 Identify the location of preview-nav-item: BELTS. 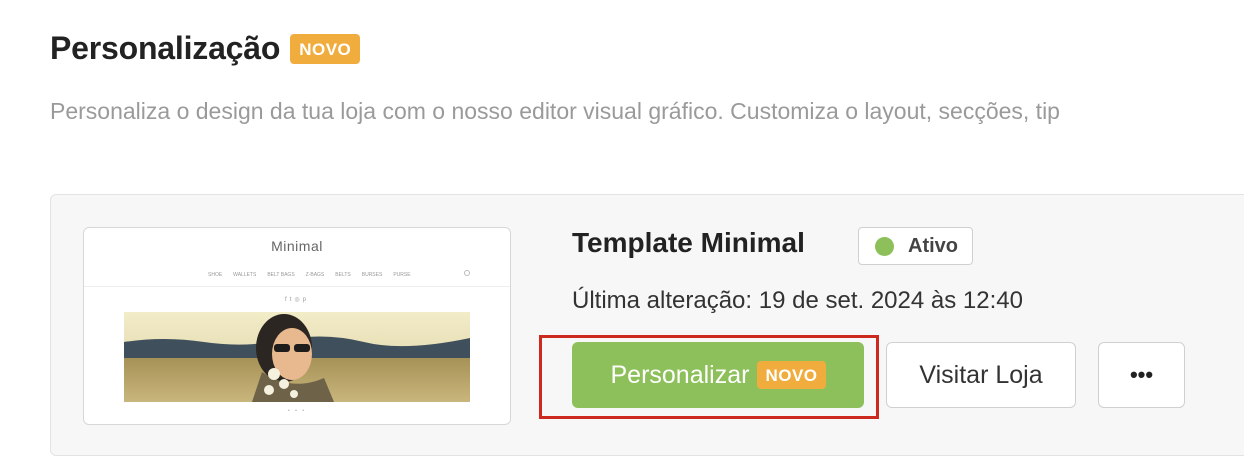
(343, 275).